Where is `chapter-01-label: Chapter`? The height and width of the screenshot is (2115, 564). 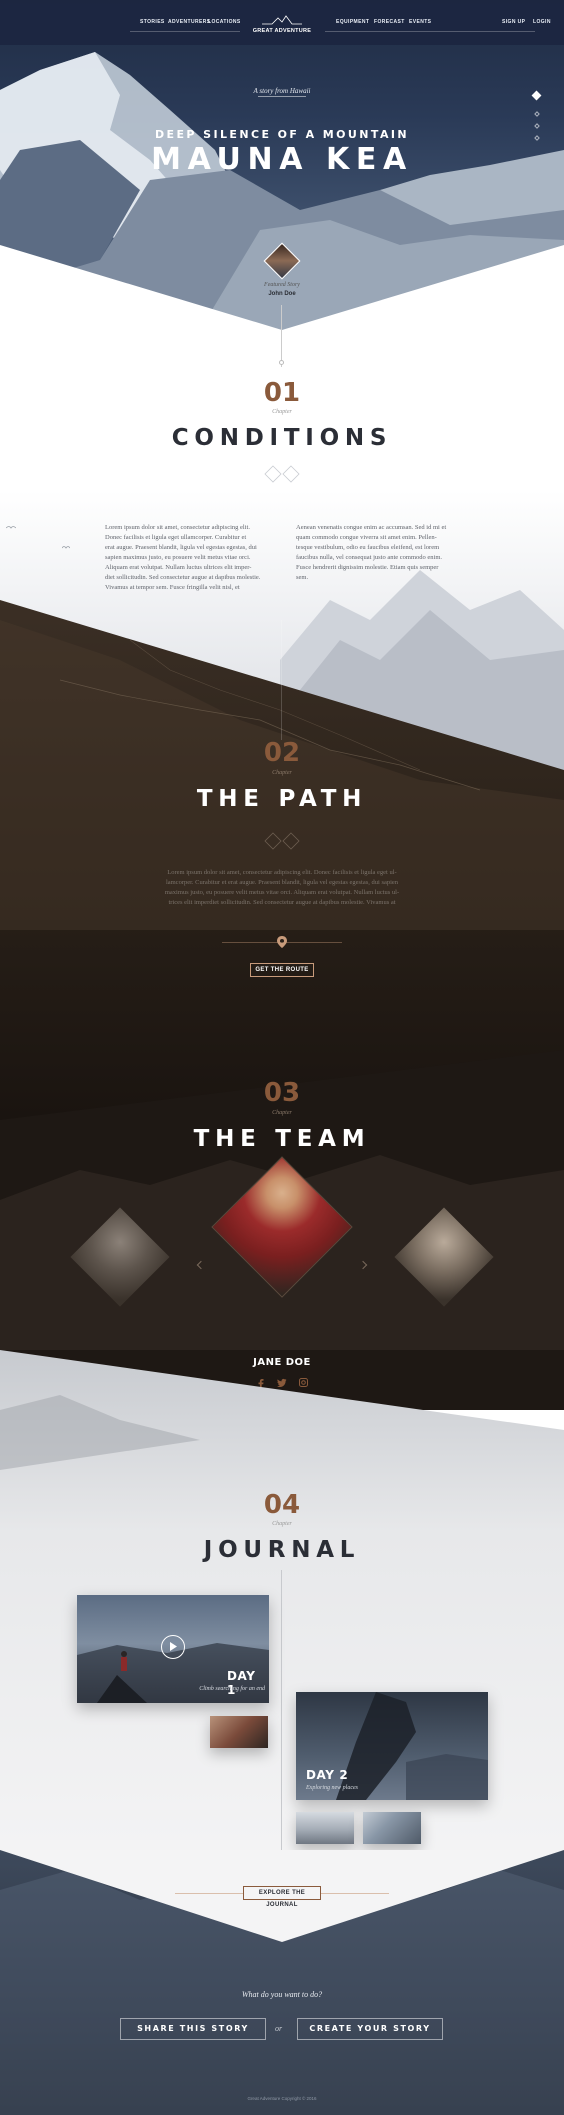 chapter-01-label: Chapter is located at coordinates (282, 412).